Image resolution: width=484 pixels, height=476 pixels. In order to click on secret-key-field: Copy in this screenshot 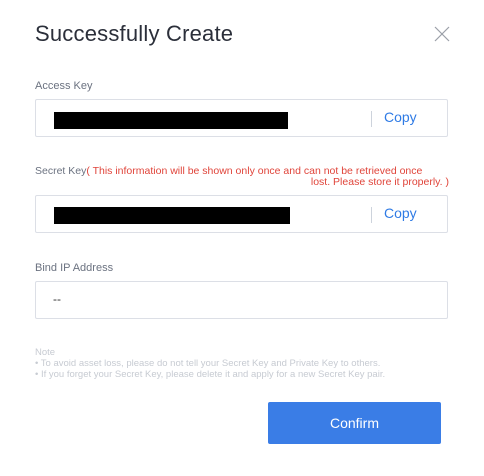, I will do `click(241, 214)`.